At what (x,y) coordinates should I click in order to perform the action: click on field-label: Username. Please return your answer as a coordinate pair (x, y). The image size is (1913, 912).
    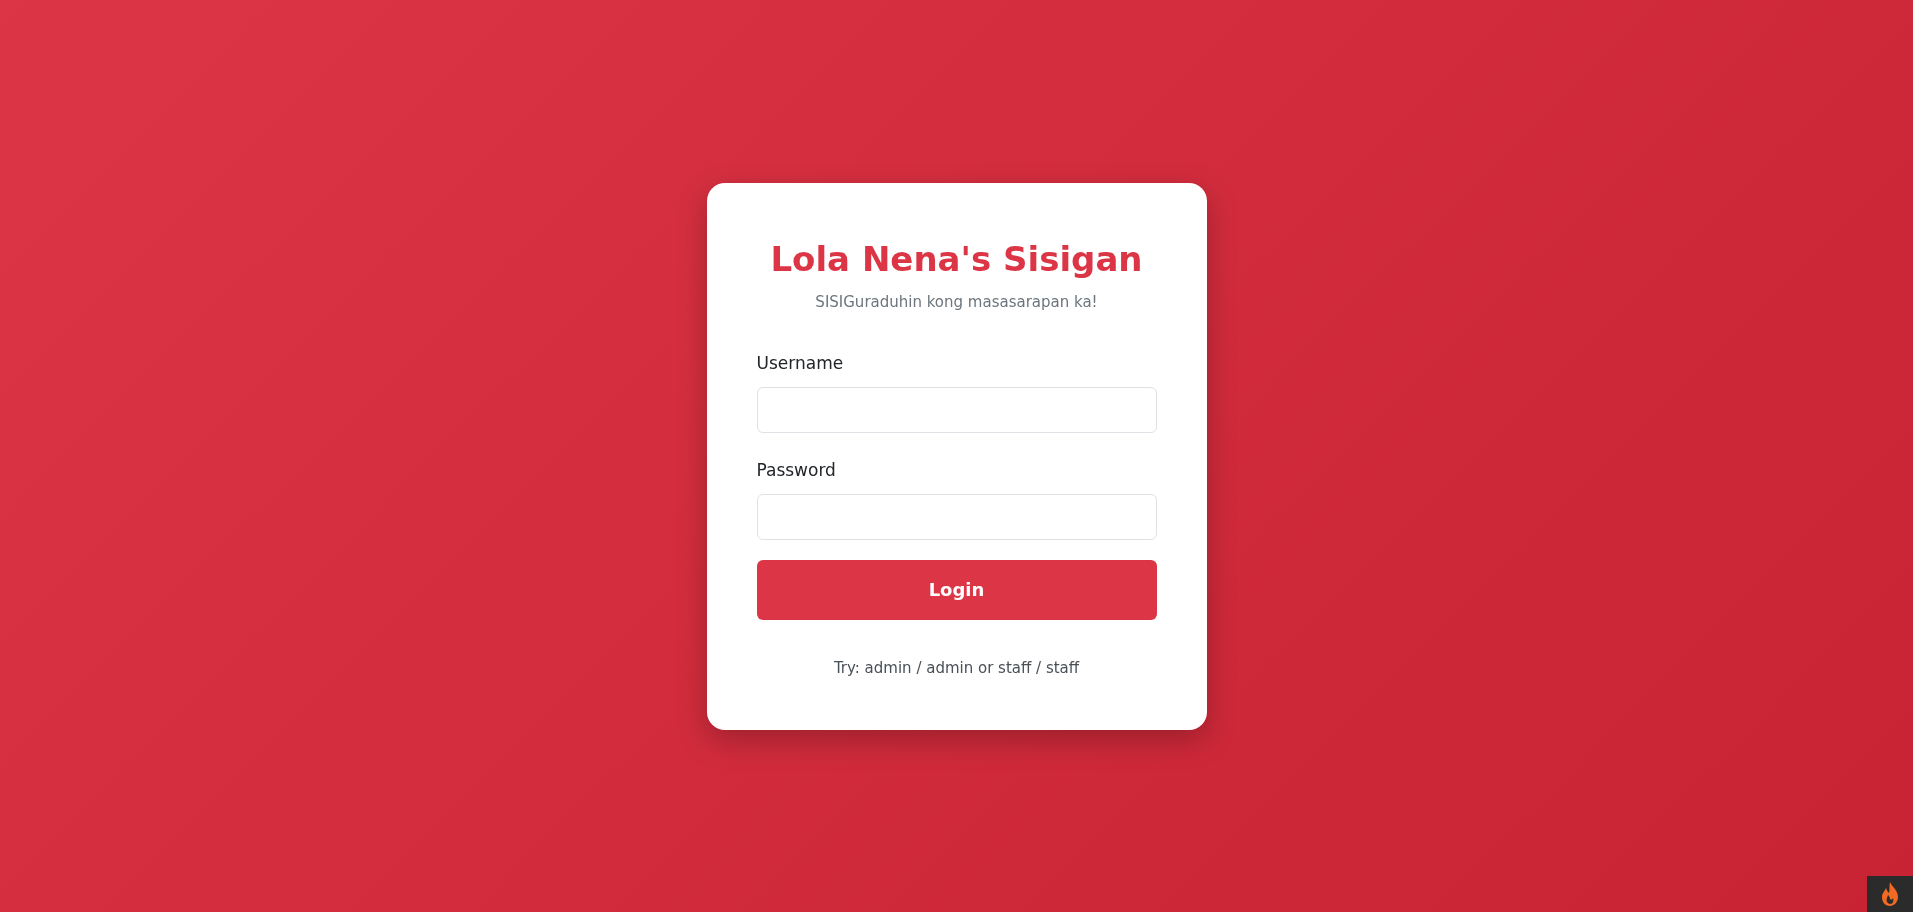
    Looking at the image, I should click on (800, 362).